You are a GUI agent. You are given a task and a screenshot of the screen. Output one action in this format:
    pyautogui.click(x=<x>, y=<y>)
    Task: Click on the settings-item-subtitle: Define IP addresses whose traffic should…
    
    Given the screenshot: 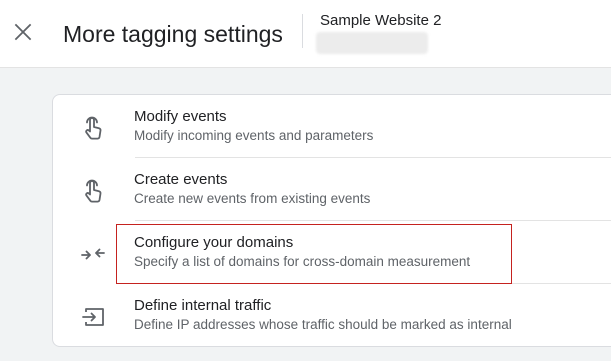 What is the action you would take?
    pyautogui.click(x=323, y=324)
    